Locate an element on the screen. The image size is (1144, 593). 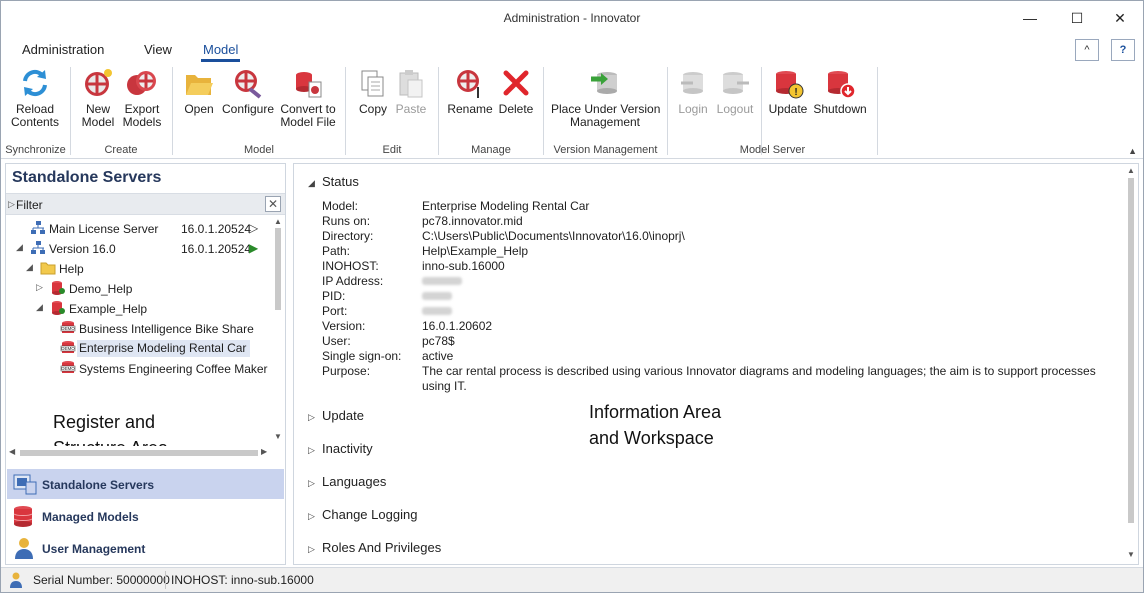
info-vertical-scrollbar: ▲ ▼ is located at coordinates (1131, 364).